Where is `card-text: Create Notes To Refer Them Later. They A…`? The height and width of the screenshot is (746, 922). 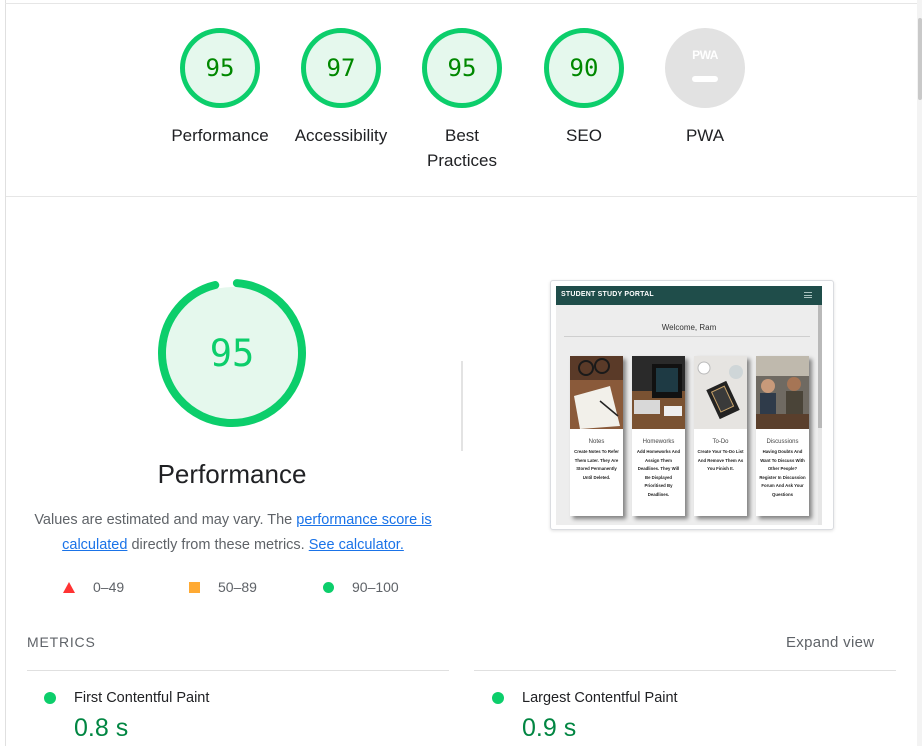 card-text: Create Notes To Refer Them Later. They A… is located at coordinates (596, 464).